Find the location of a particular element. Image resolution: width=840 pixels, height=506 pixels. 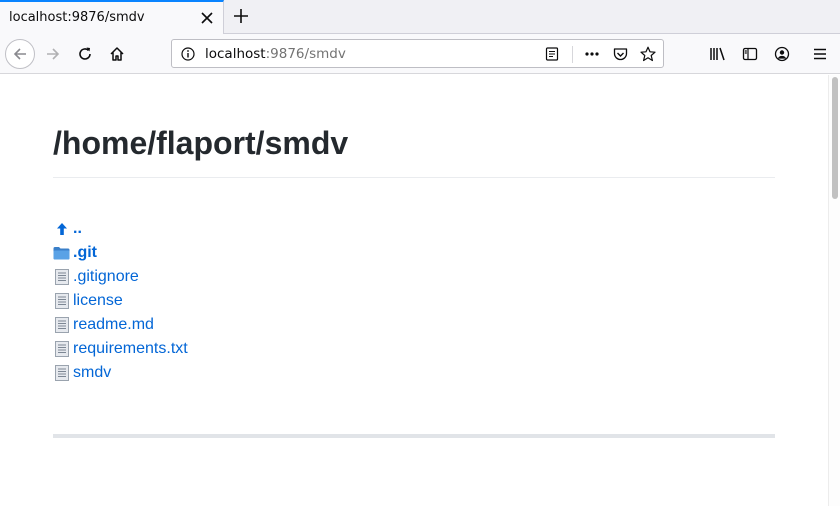

reload-icon is located at coordinates (85, 54).